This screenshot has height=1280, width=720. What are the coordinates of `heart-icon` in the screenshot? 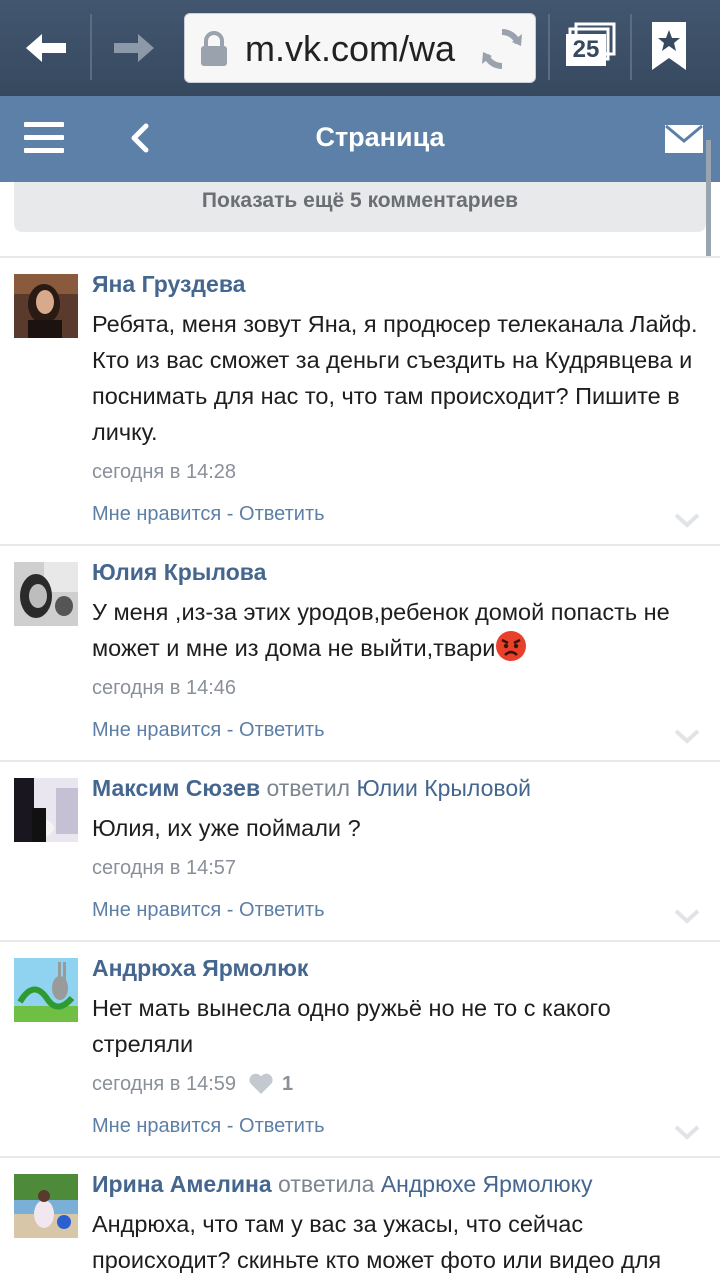 It's located at (261, 1083).